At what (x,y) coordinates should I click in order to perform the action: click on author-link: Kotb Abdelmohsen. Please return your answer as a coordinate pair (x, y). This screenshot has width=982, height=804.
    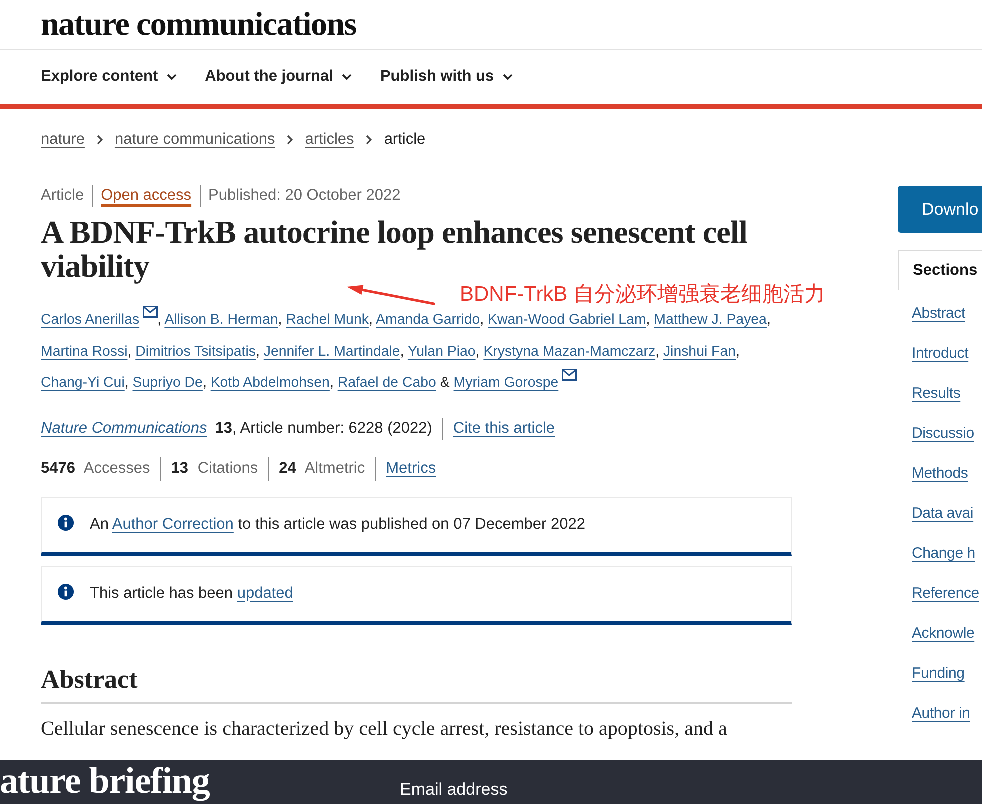
    Looking at the image, I should click on (270, 383).